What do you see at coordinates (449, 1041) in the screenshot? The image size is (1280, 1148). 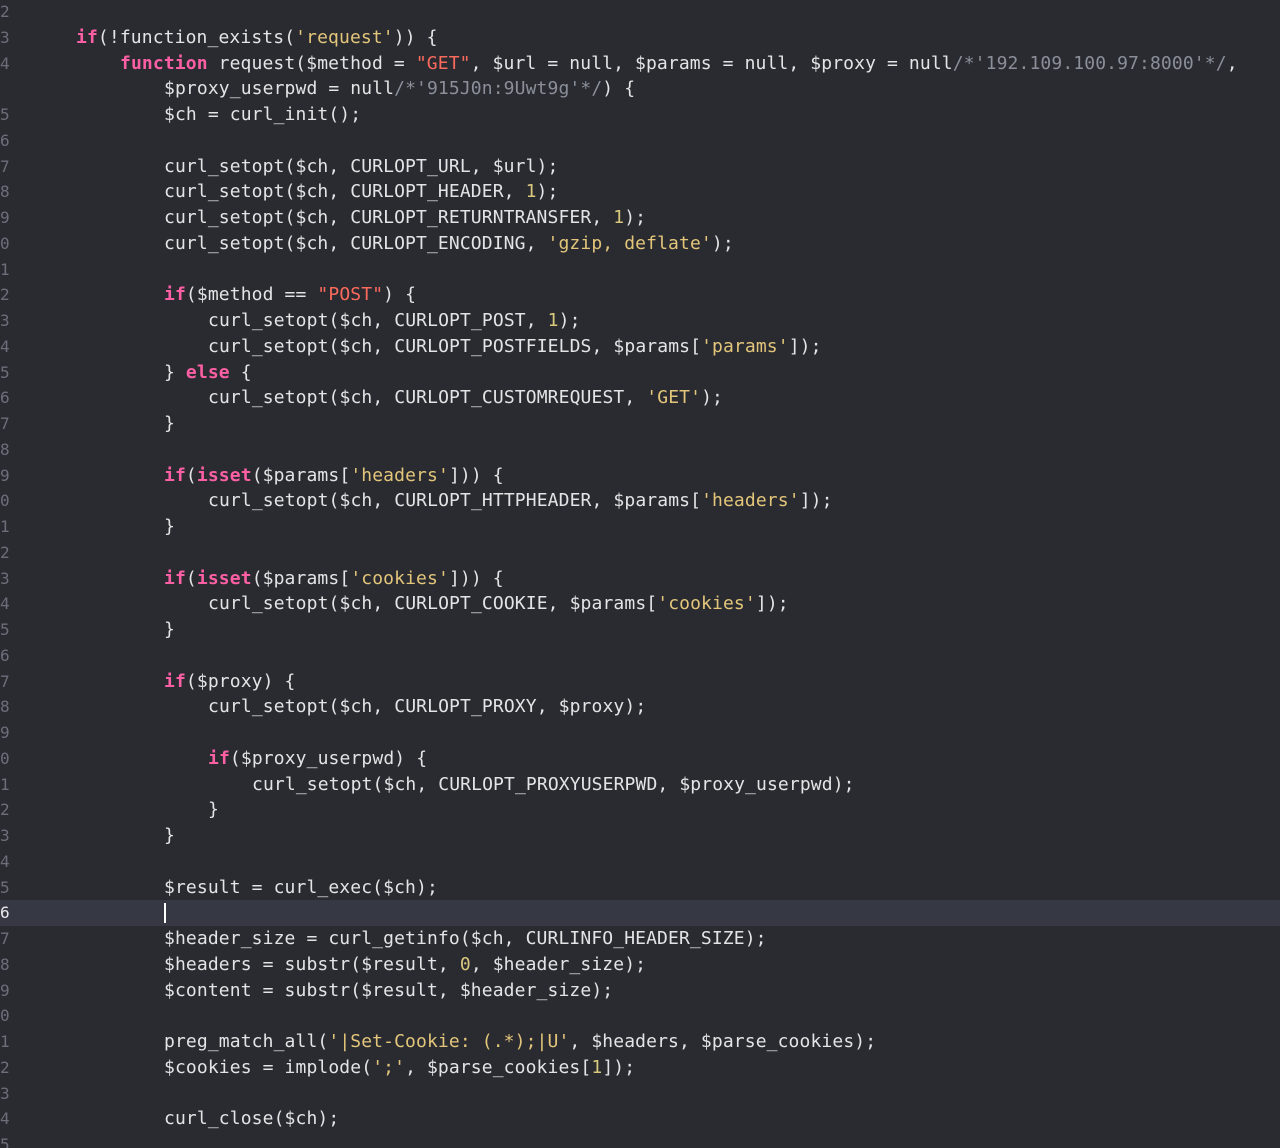 I see `code-token: '|Set-Cookie: (.*);|U'` at bounding box center [449, 1041].